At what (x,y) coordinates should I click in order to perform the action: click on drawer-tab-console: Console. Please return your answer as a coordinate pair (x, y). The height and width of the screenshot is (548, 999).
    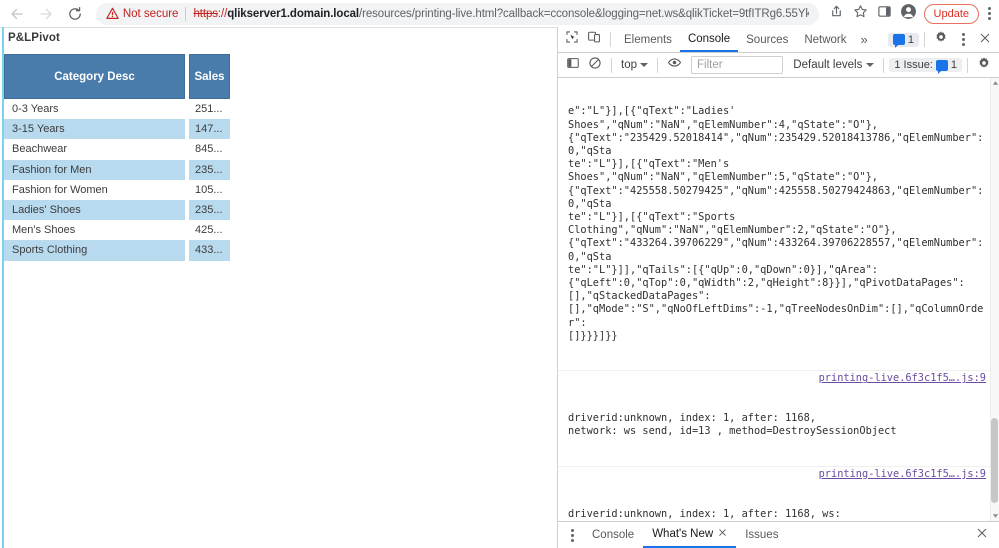
    Looking at the image, I should click on (613, 535).